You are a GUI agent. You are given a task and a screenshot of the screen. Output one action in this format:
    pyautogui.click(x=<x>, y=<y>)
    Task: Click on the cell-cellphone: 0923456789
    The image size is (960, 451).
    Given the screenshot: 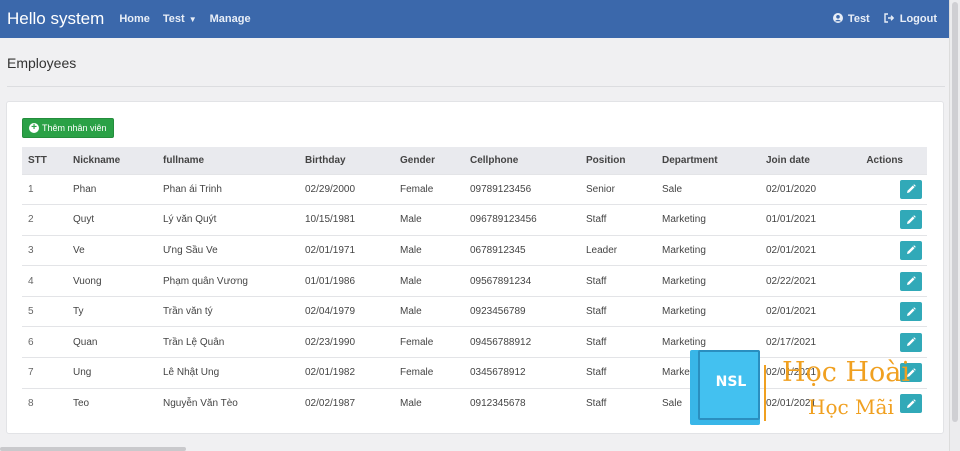 What is the action you would take?
    pyautogui.click(x=498, y=312)
    